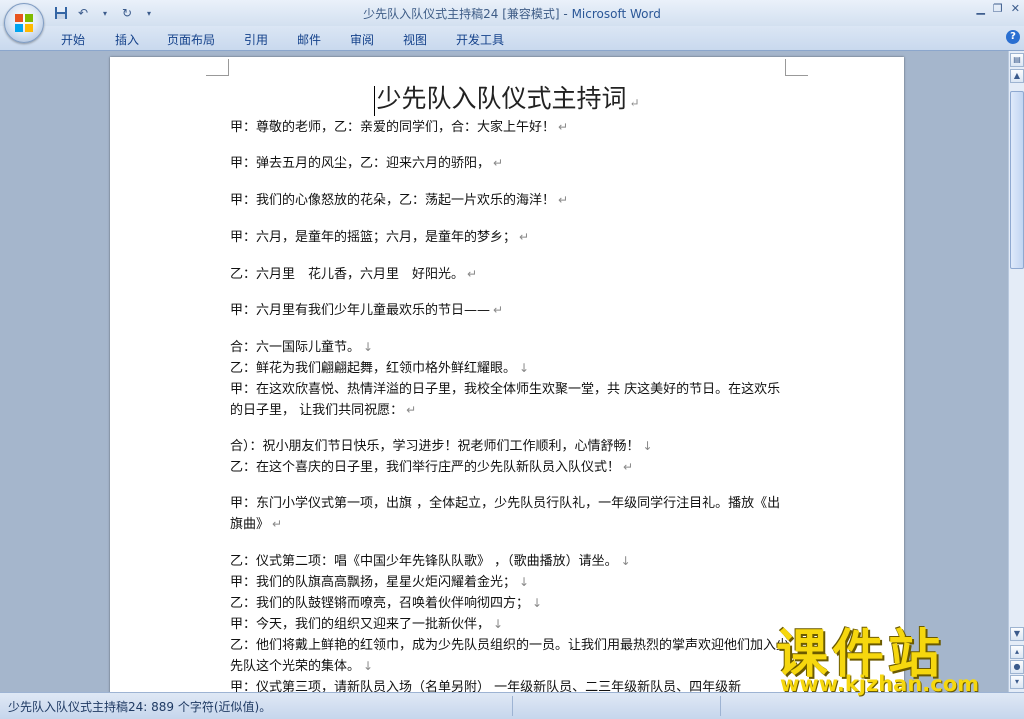 The image size is (1024, 719). What do you see at coordinates (480, 39) in the screenshot?
I see `tab-developer: 开发工具` at bounding box center [480, 39].